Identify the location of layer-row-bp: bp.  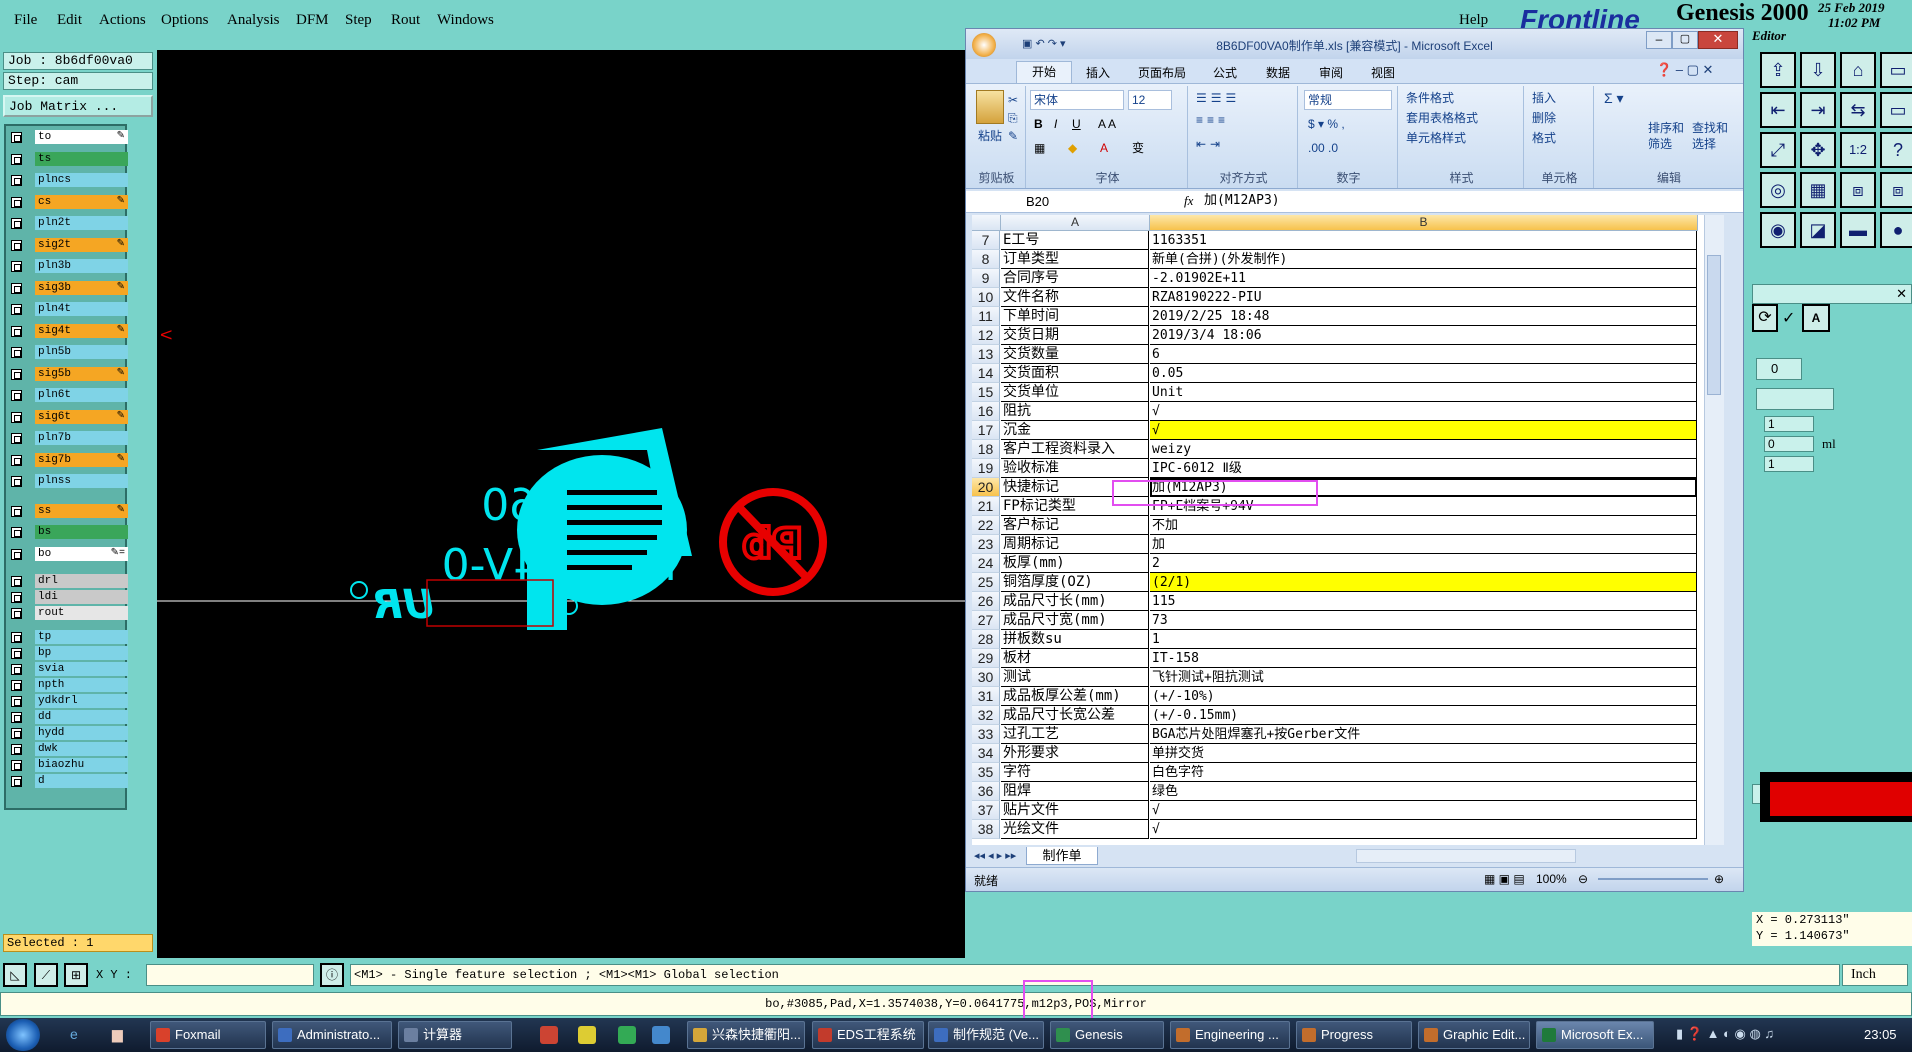
(68, 653).